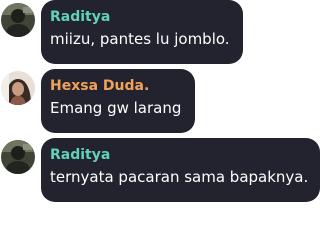 This screenshot has width=320, height=252. Describe the element at coordinates (118, 86) in the screenshot. I see `sender-name: Hexsa Duda.` at that location.